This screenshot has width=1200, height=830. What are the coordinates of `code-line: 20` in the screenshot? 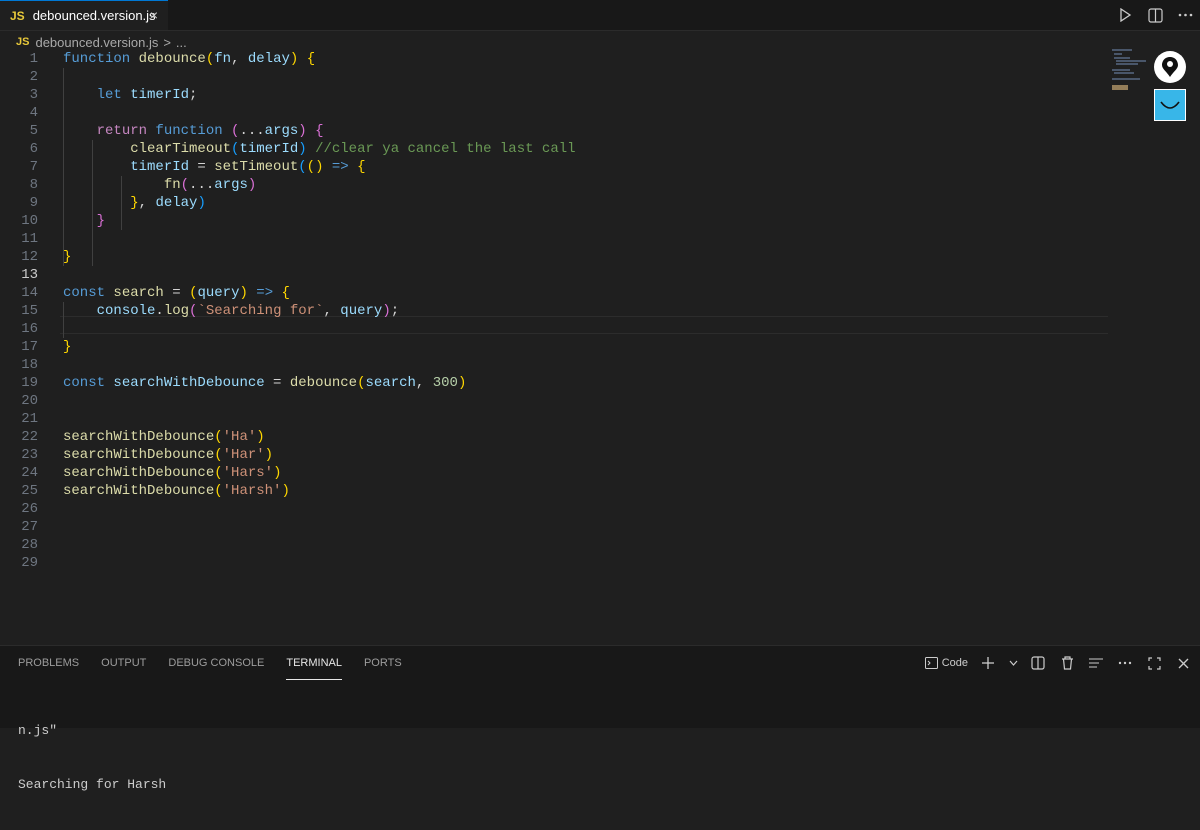 It's located at (555, 401).